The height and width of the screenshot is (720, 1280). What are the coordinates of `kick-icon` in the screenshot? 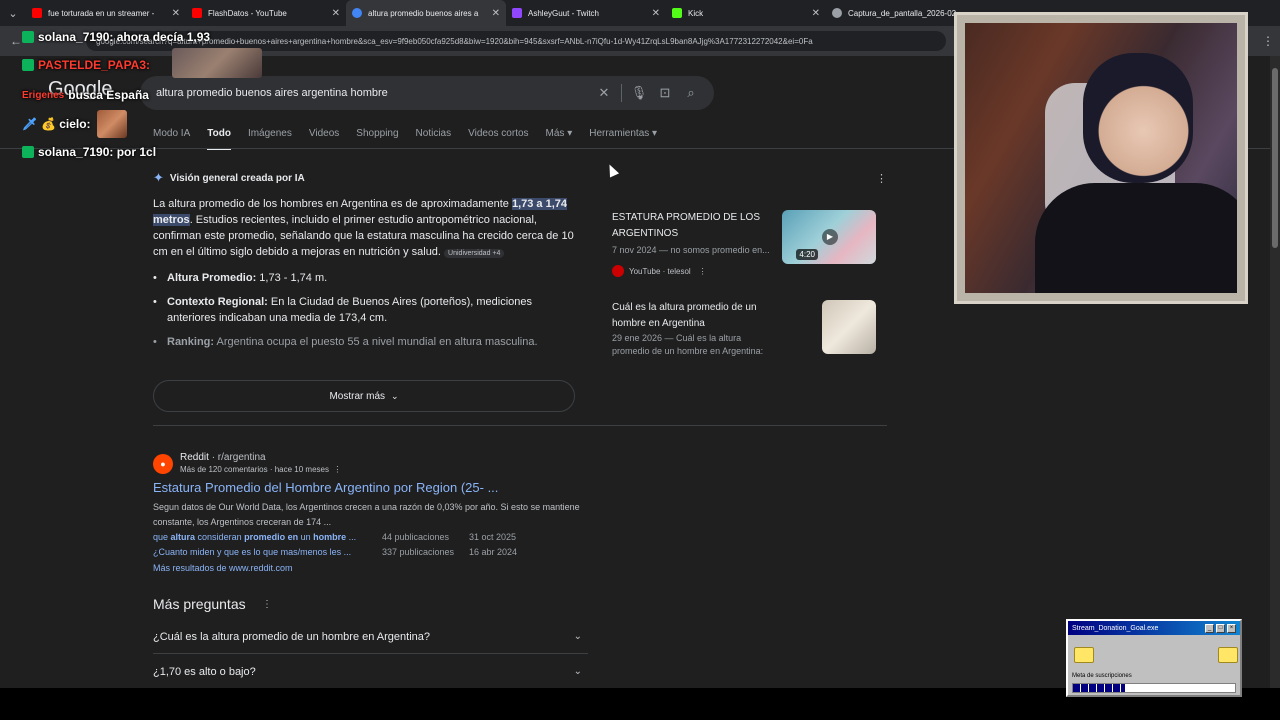 It's located at (677, 13).